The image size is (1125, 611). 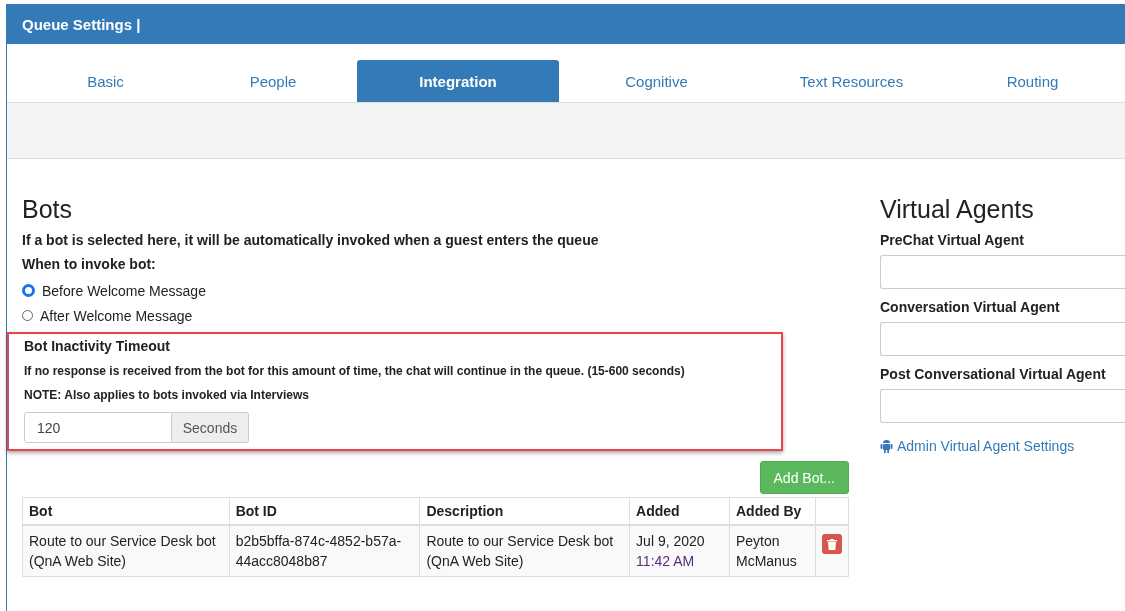 I want to click on robot-icon, so click(x=886, y=446).